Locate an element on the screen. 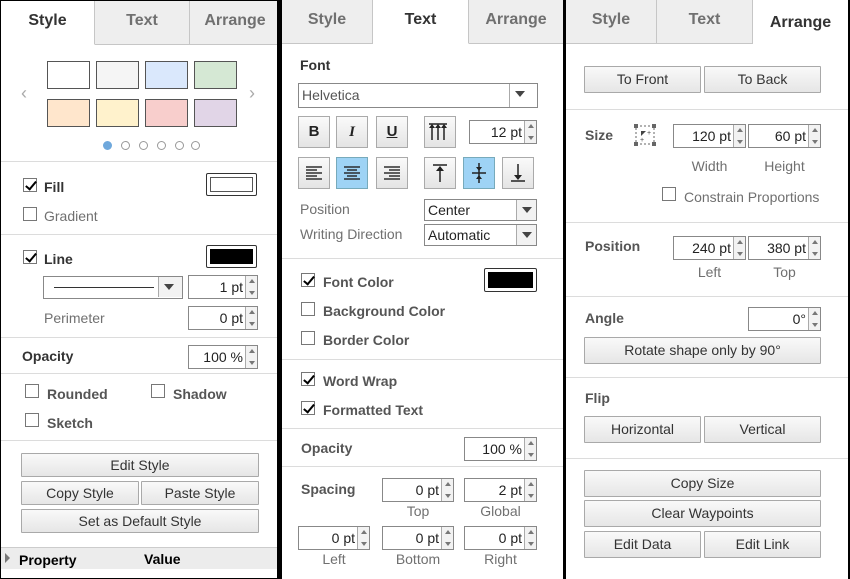  swatch-light-purple is located at coordinates (215, 113).